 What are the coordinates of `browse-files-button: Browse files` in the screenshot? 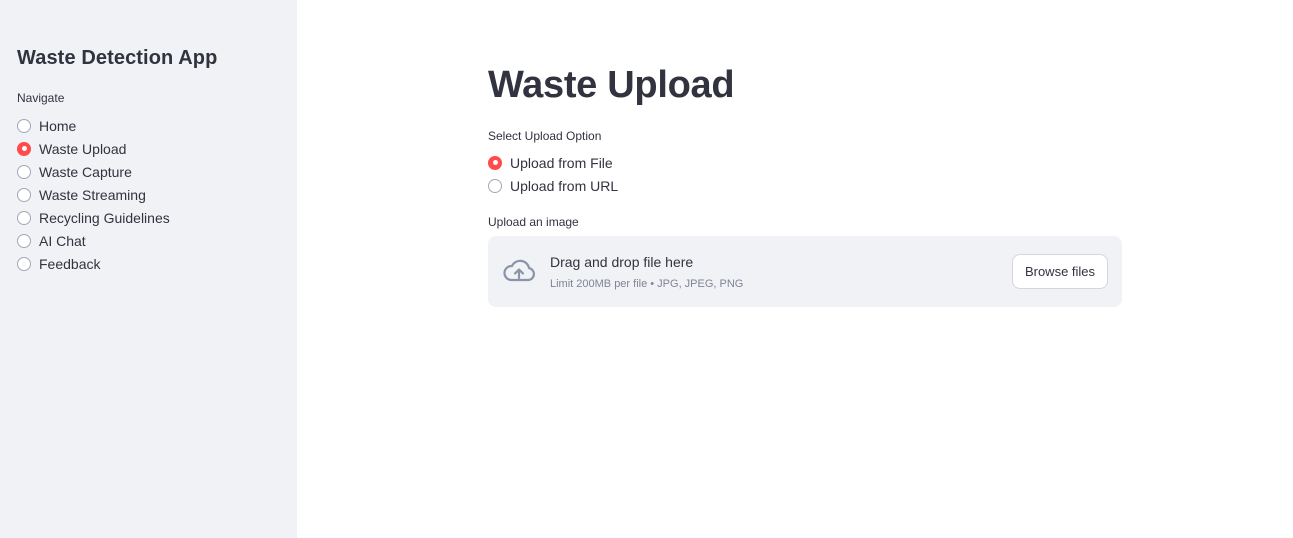 It's located at (1060, 271).